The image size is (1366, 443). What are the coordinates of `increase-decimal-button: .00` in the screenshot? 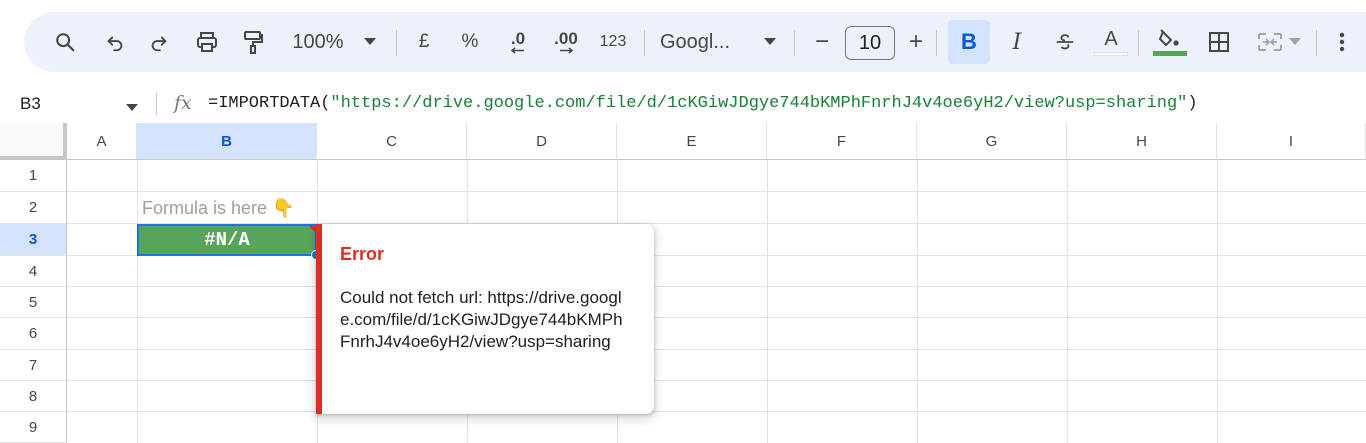 It's located at (566, 42).